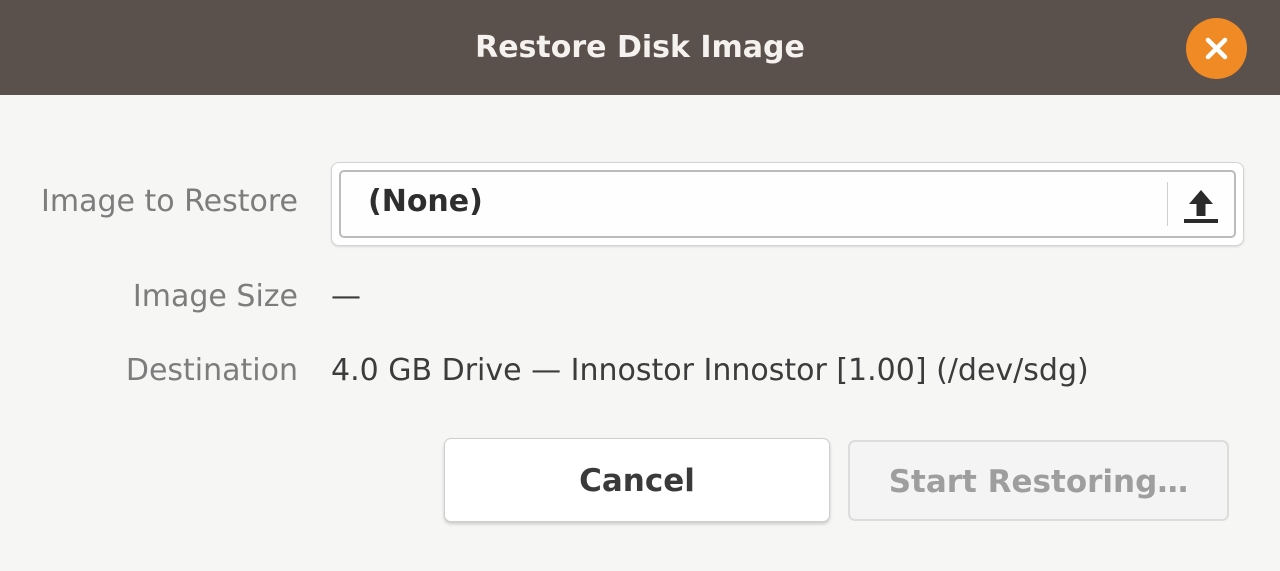  What do you see at coordinates (346, 296) in the screenshot?
I see `image-size-value: —` at bounding box center [346, 296].